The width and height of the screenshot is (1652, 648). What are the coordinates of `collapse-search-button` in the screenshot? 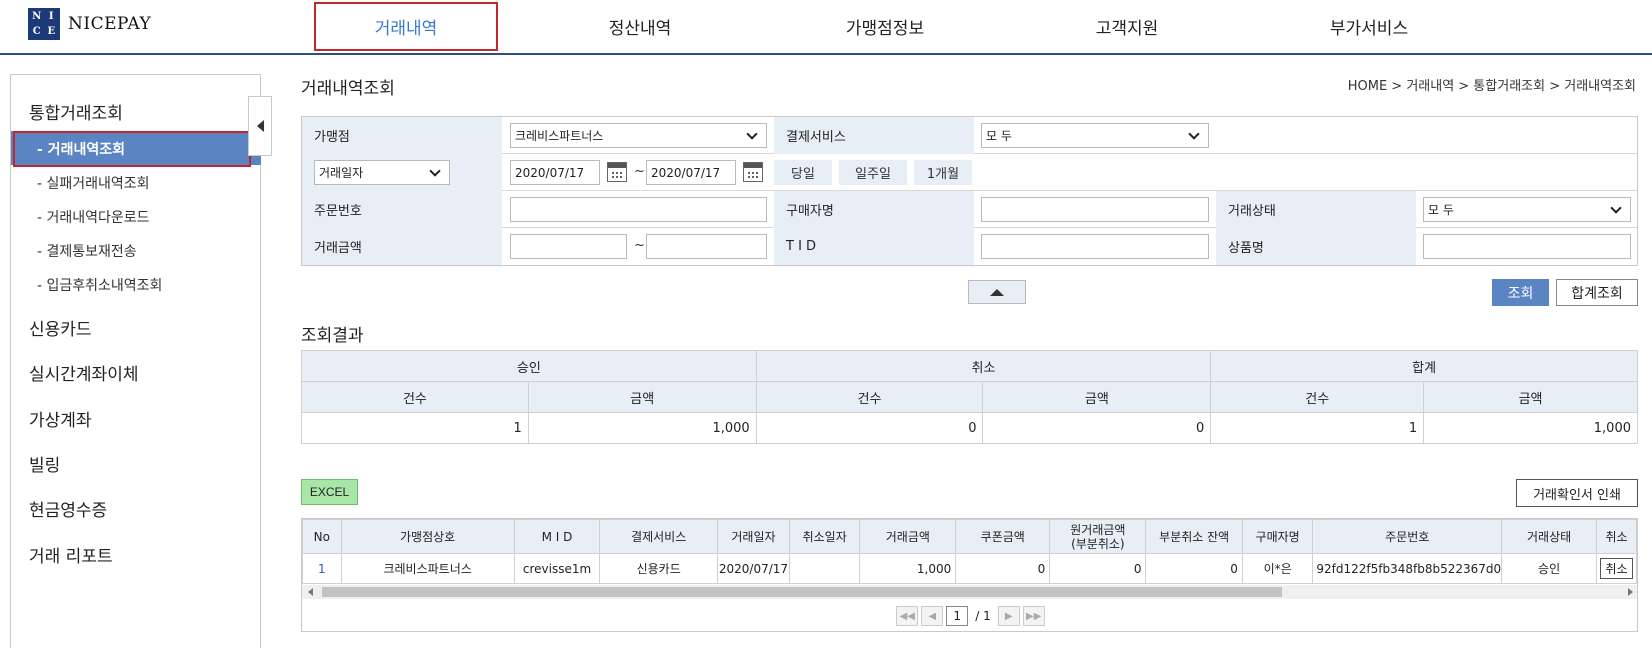 It's located at (997, 292).